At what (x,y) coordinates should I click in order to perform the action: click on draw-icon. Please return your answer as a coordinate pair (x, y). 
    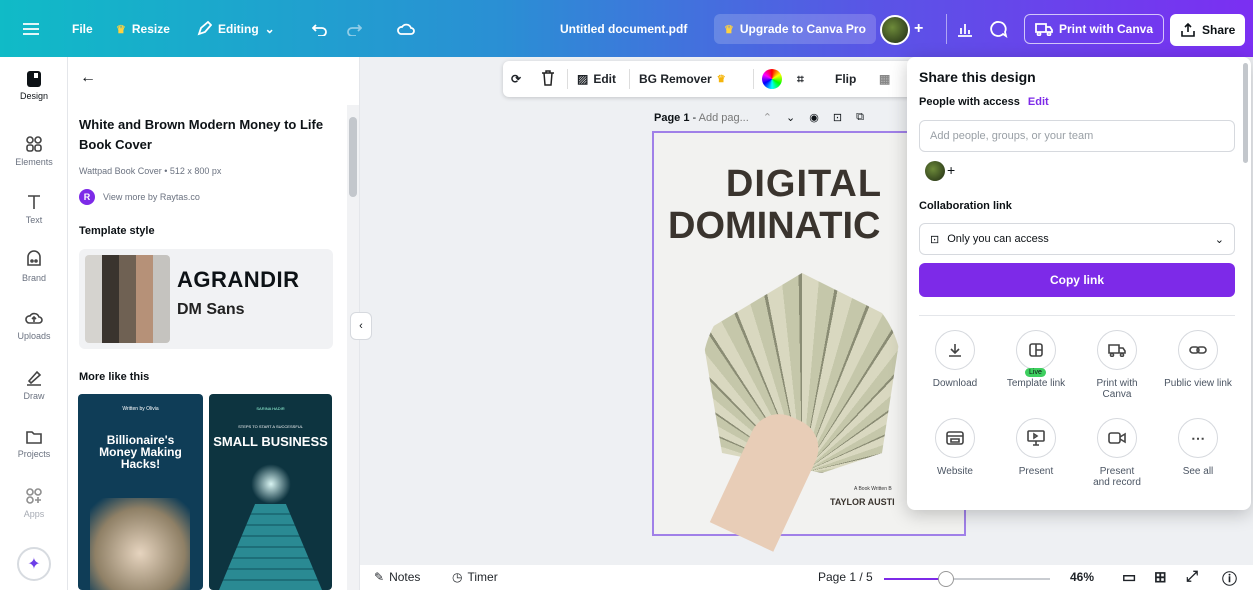
    Looking at the image, I should click on (34, 378).